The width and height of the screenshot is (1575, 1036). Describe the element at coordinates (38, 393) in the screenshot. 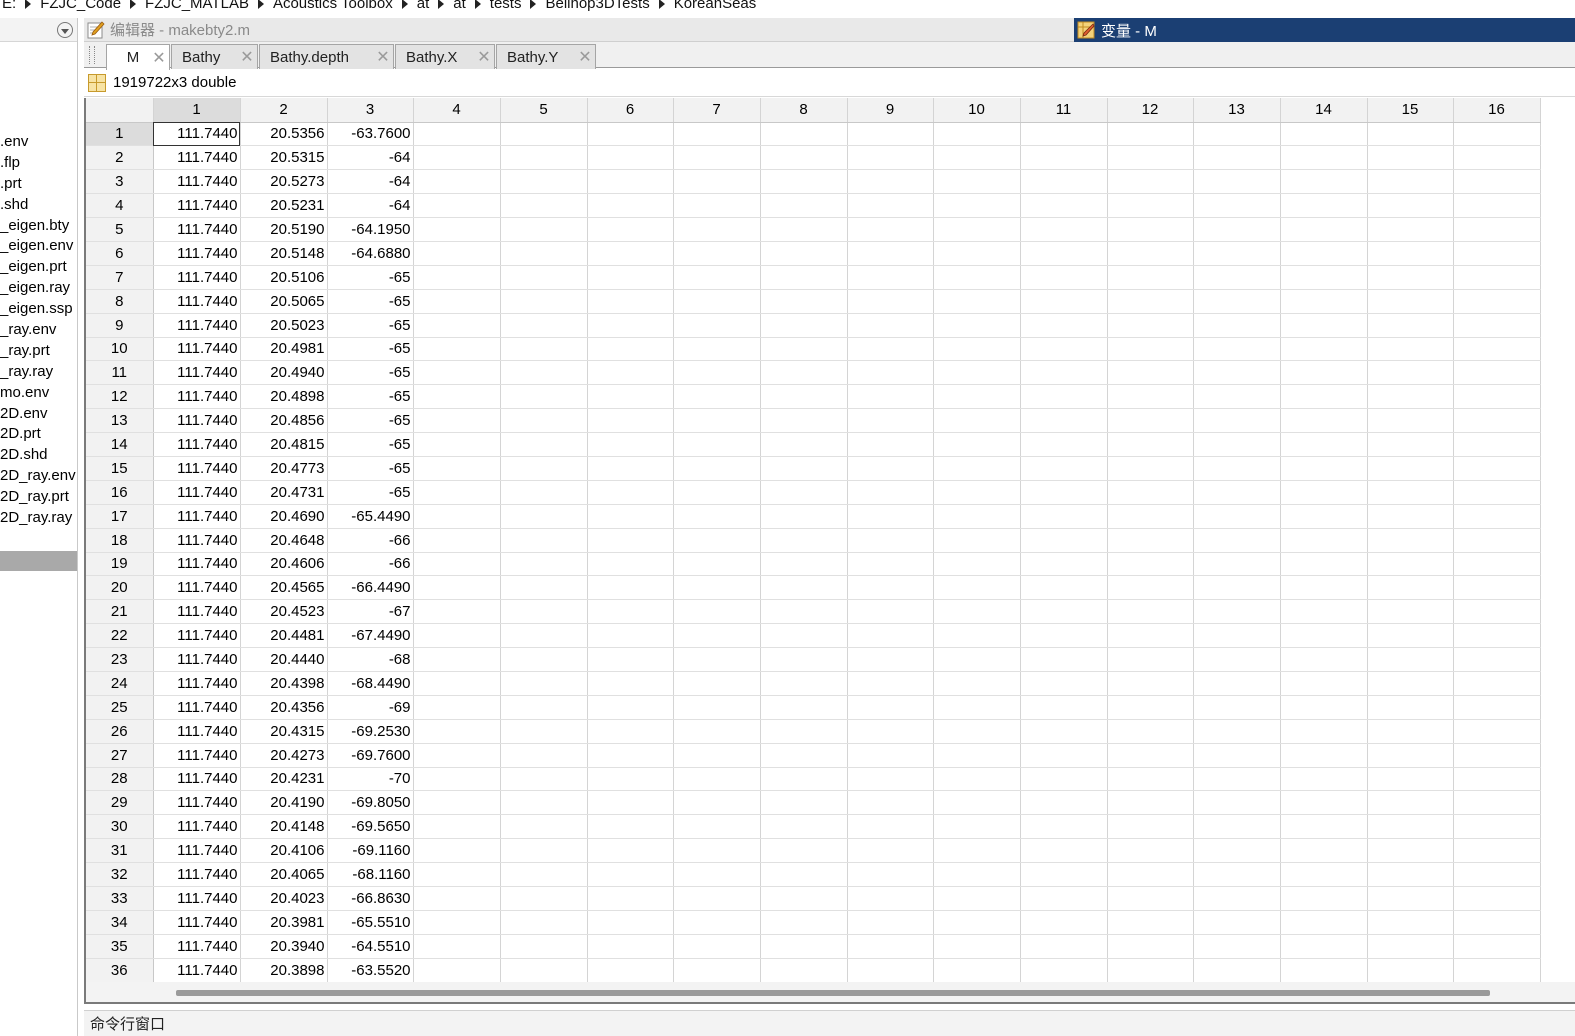

I see `file-item: mo.env` at that location.